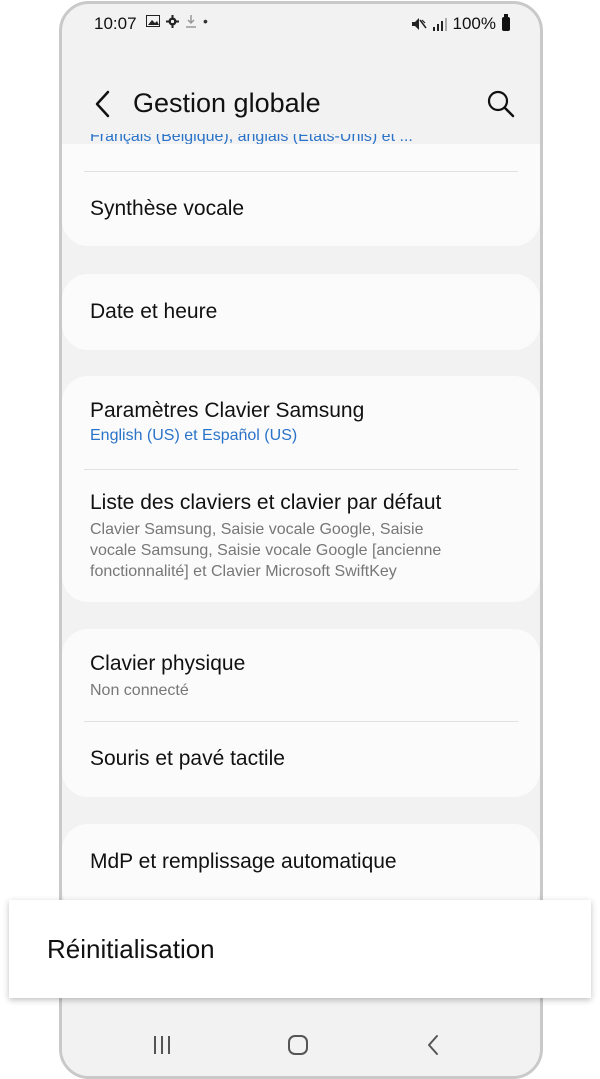 This screenshot has width=600, height=1079. Describe the element at coordinates (154, 311) in the screenshot. I see `date-heure-label: Date et heure` at that location.